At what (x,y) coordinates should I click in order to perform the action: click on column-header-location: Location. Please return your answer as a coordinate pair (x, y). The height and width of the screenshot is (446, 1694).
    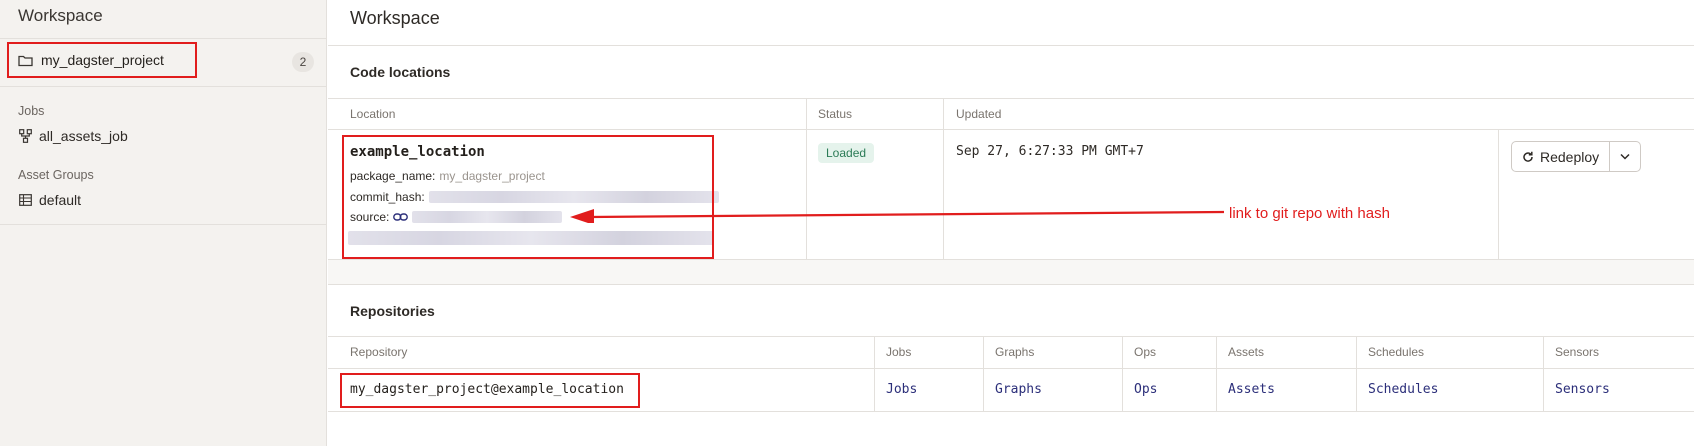
    Looking at the image, I should click on (373, 114).